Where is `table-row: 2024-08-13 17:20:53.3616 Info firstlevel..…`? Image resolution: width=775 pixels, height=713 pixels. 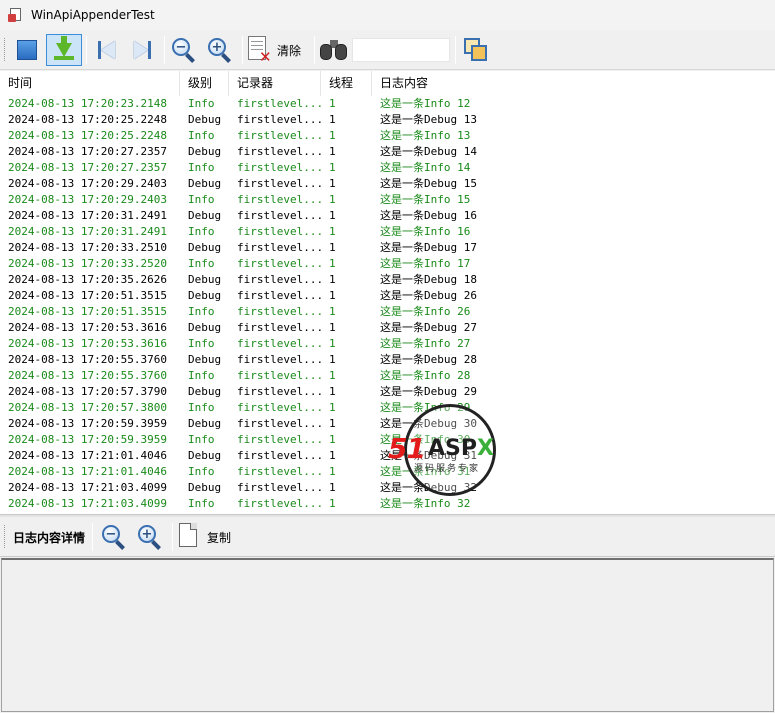
table-row: 2024-08-13 17:20:53.3616 Info firstlevel..… is located at coordinates (387, 344).